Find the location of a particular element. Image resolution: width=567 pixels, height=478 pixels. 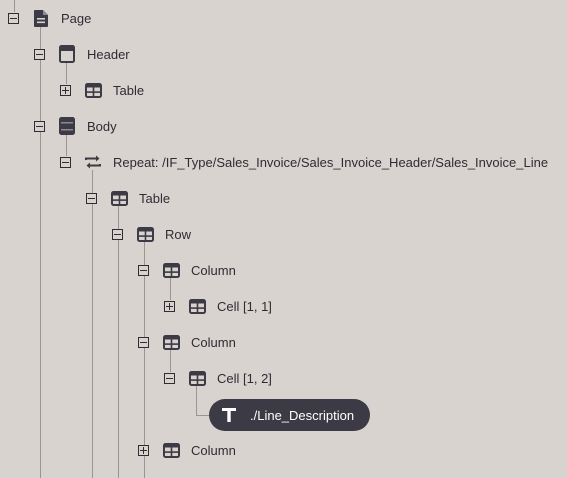

tree-node-label: Body is located at coordinates (102, 126).